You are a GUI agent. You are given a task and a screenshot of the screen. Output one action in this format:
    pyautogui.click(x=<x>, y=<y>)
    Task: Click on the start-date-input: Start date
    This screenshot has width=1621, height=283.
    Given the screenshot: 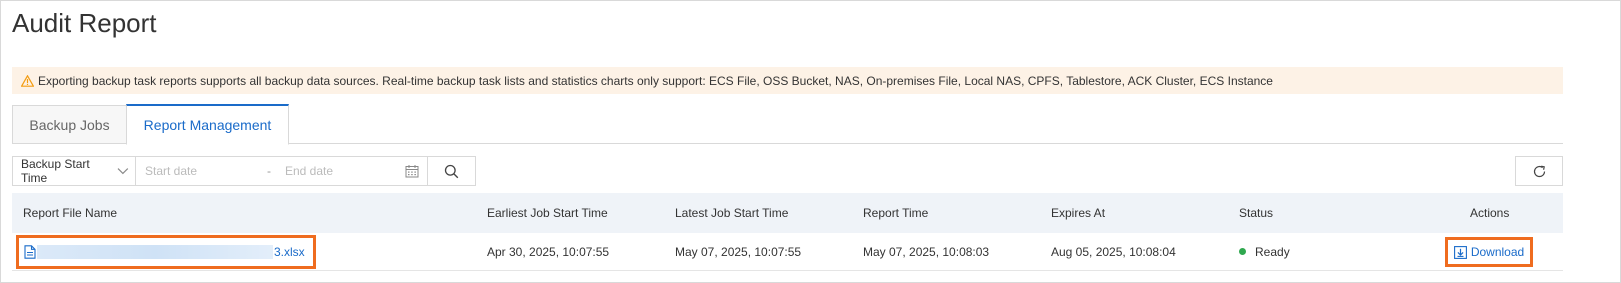 What is the action you would take?
    pyautogui.click(x=171, y=171)
    